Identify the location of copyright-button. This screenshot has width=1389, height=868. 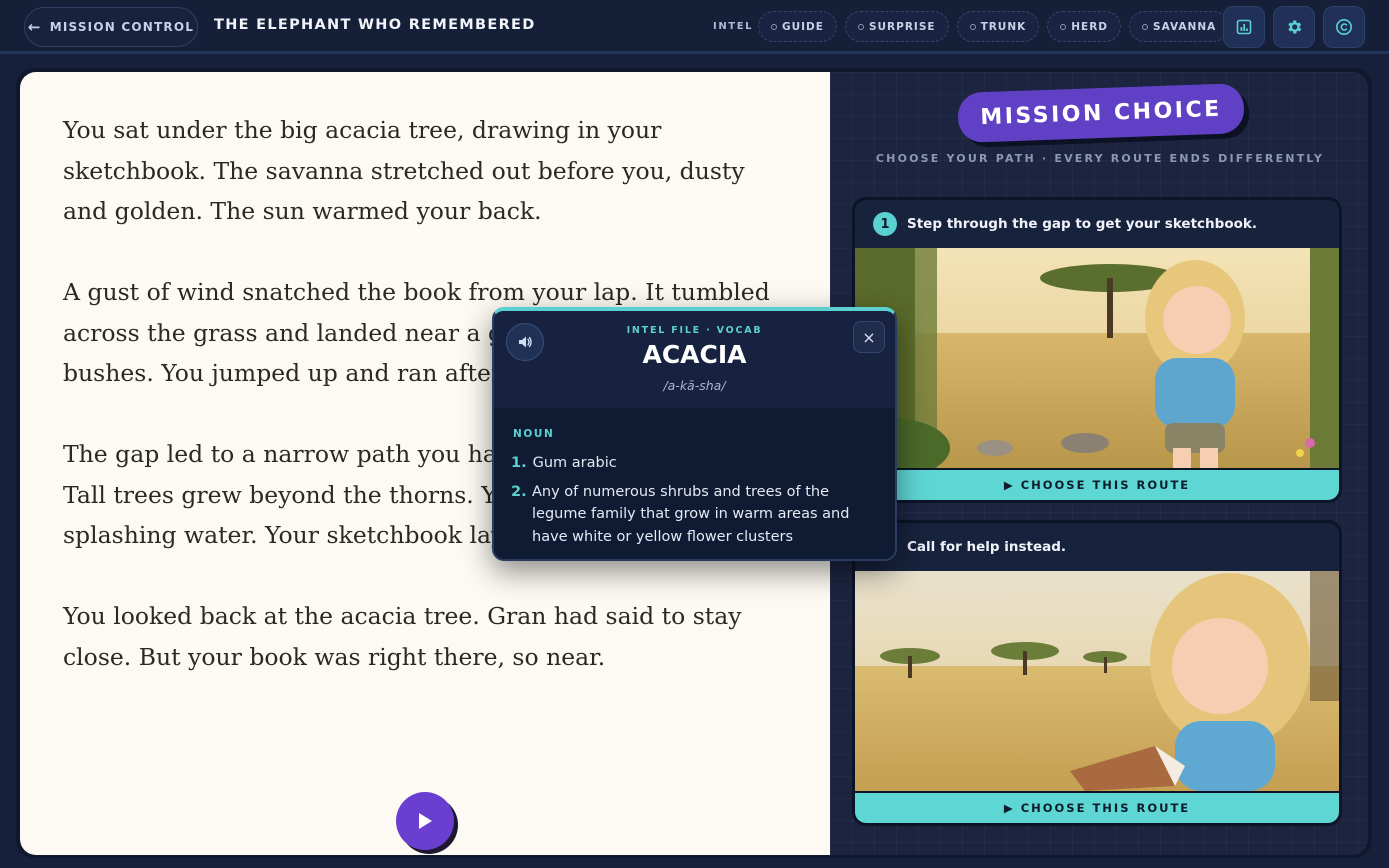
(1344, 27).